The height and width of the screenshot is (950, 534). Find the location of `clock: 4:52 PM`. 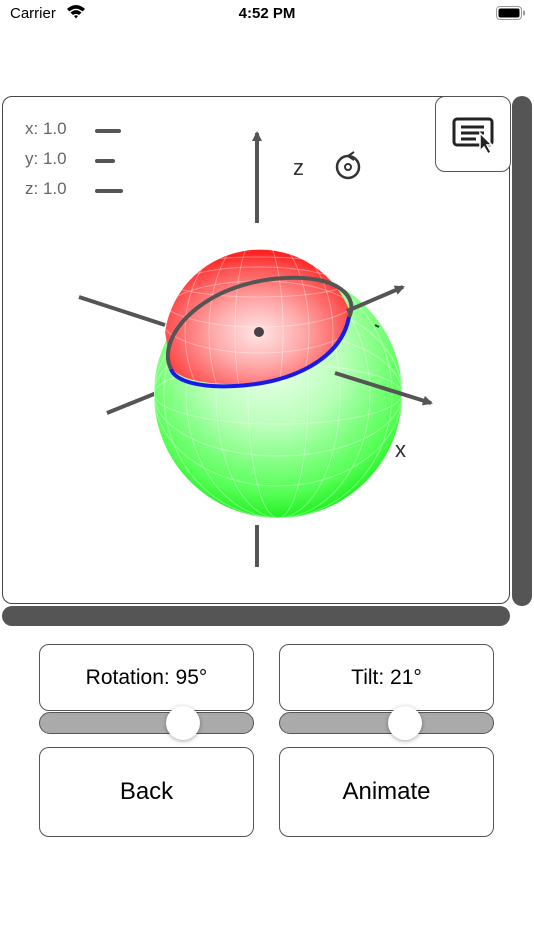

clock: 4:52 PM is located at coordinates (267, 13).